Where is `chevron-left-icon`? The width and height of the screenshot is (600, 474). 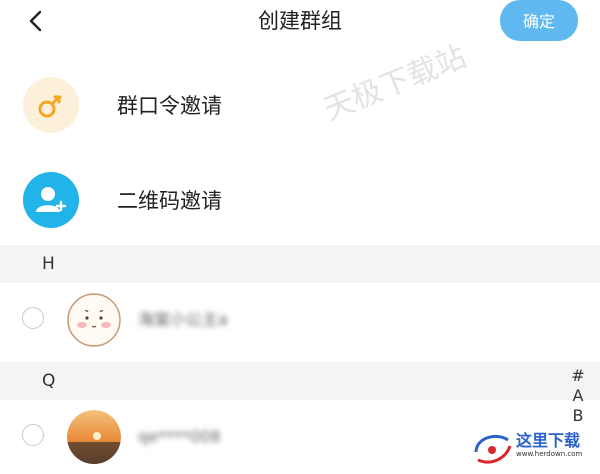
chevron-left-icon is located at coordinates (35, 21).